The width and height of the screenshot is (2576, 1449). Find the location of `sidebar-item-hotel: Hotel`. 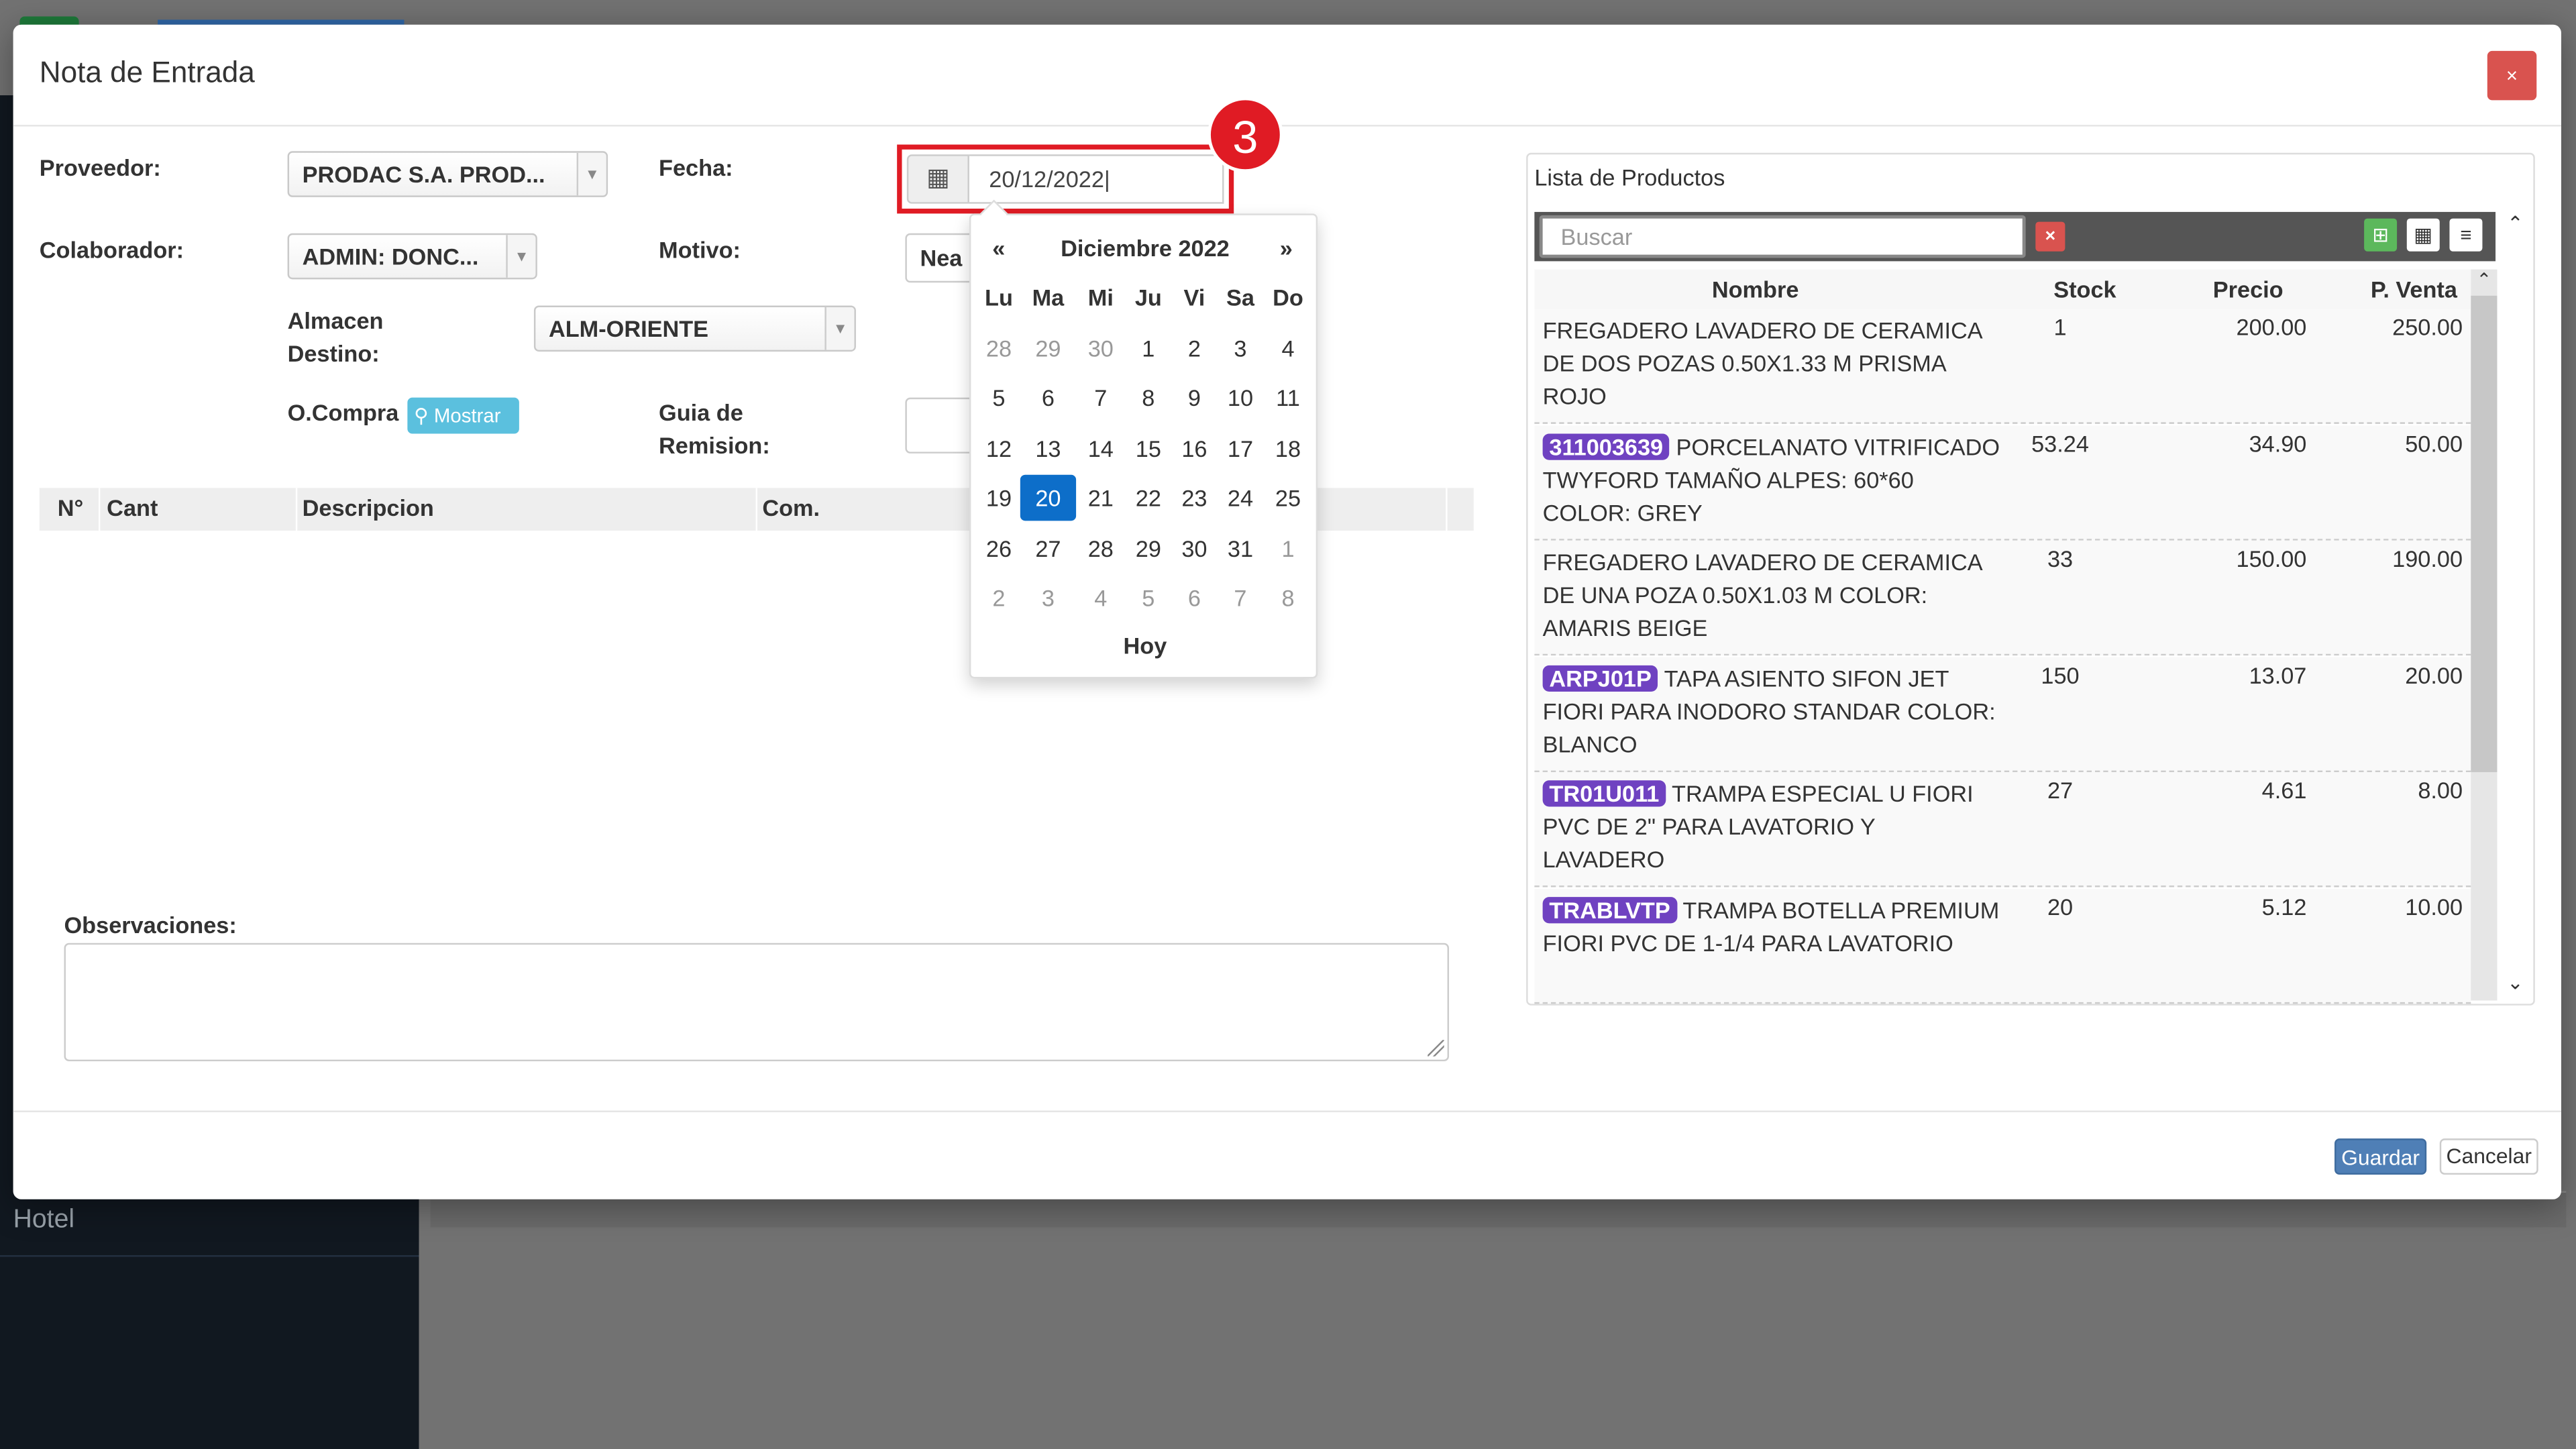

sidebar-item-hotel: Hotel is located at coordinates (43, 1221).